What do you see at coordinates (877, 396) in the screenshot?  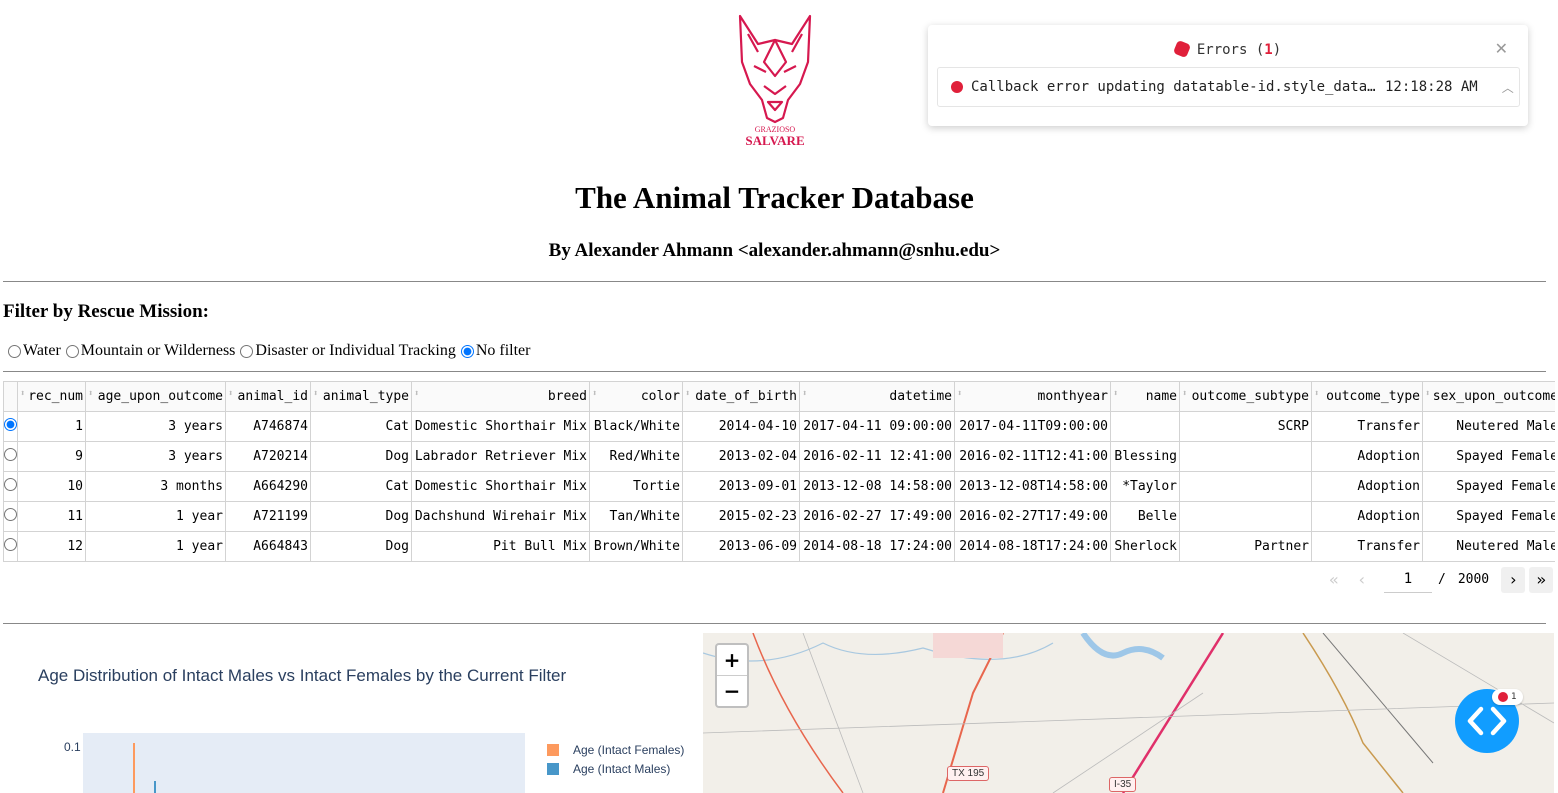 I see `column-header-datetime: ⬍ datetime` at bounding box center [877, 396].